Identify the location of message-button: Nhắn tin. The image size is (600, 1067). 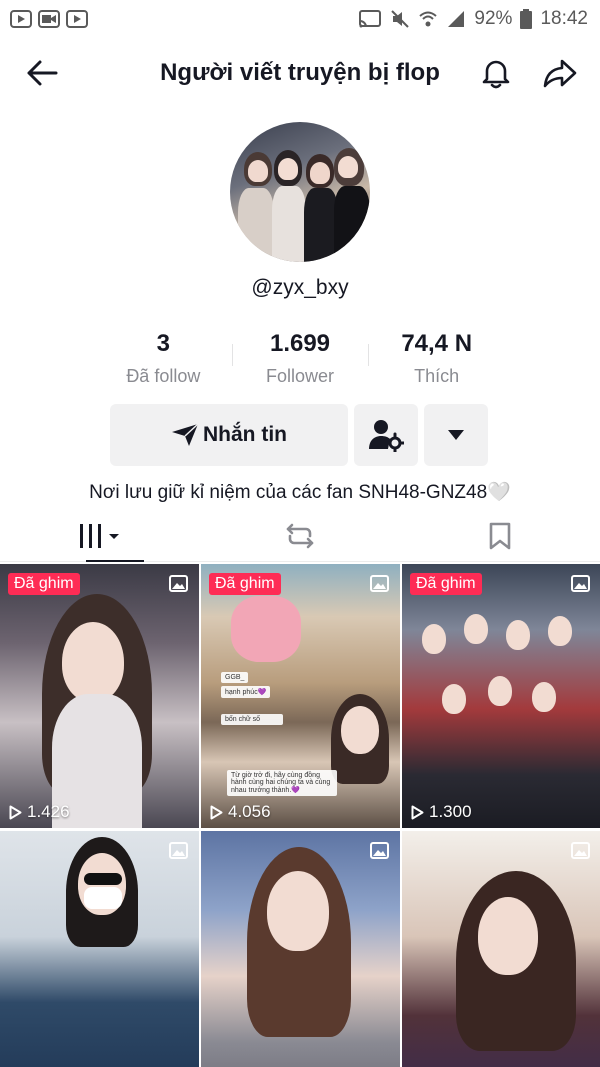
(229, 435).